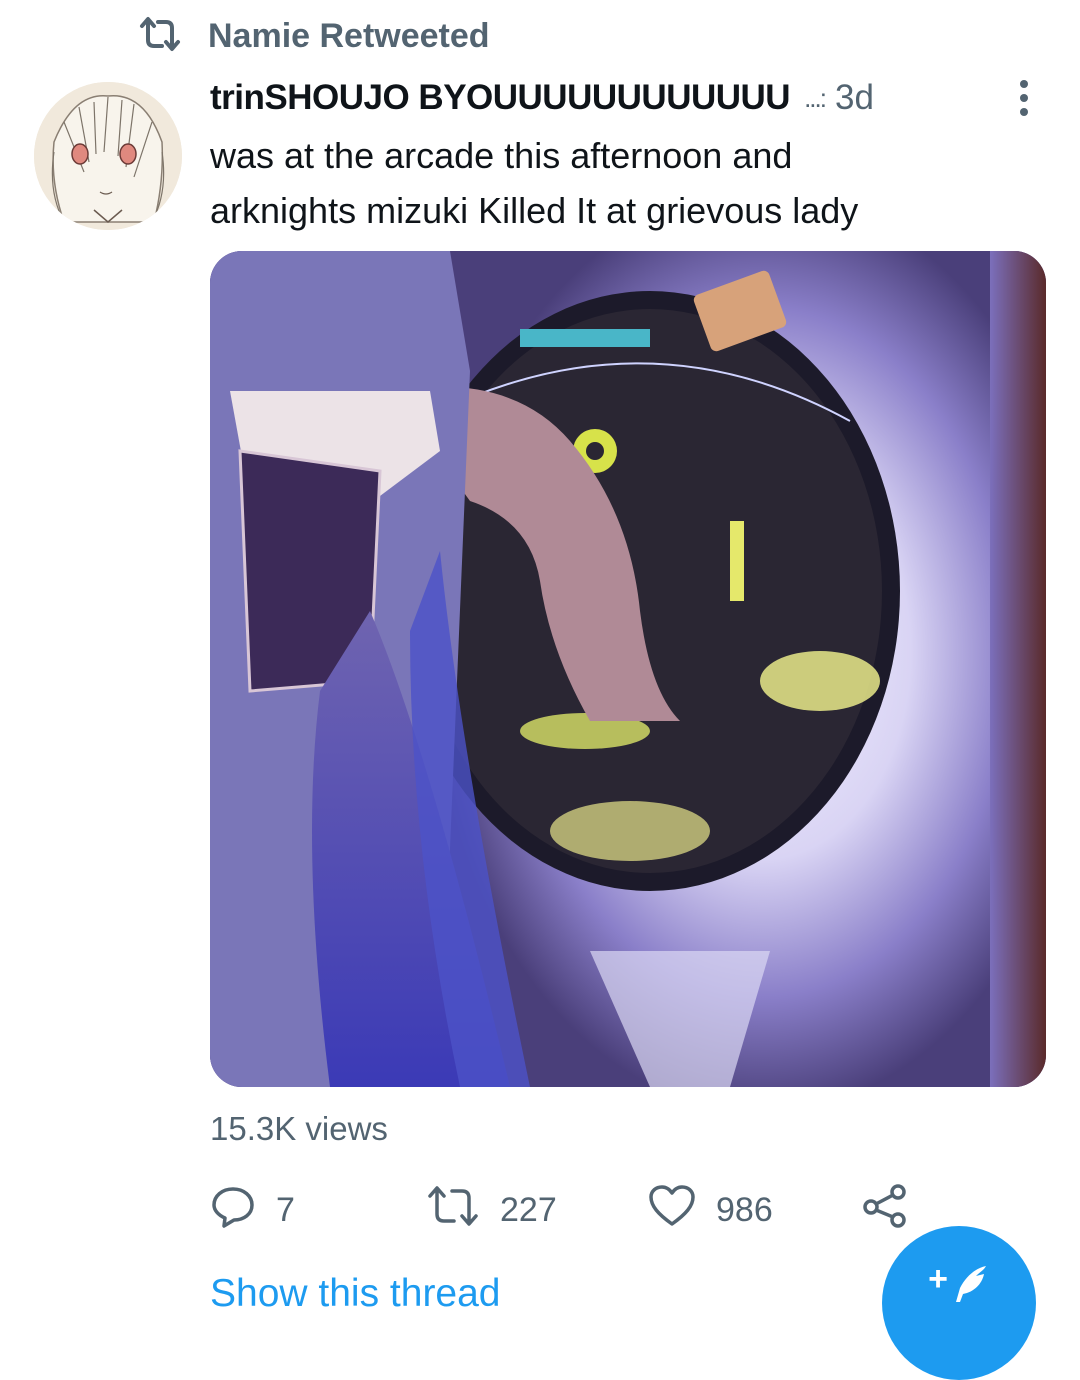 The height and width of the screenshot is (1380, 1080). Describe the element at coordinates (233, 1210) in the screenshot. I see `reply-icon` at that location.